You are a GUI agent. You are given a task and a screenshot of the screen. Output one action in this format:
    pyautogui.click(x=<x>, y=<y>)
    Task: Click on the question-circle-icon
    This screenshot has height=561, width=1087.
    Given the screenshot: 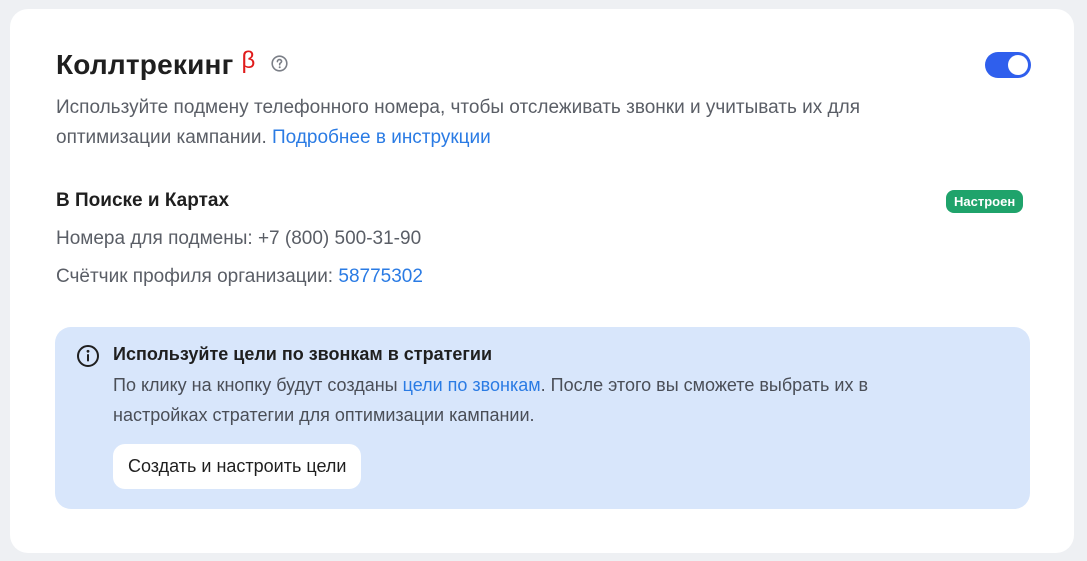 What is the action you would take?
    pyautogui.click(x=279, y=63)
    